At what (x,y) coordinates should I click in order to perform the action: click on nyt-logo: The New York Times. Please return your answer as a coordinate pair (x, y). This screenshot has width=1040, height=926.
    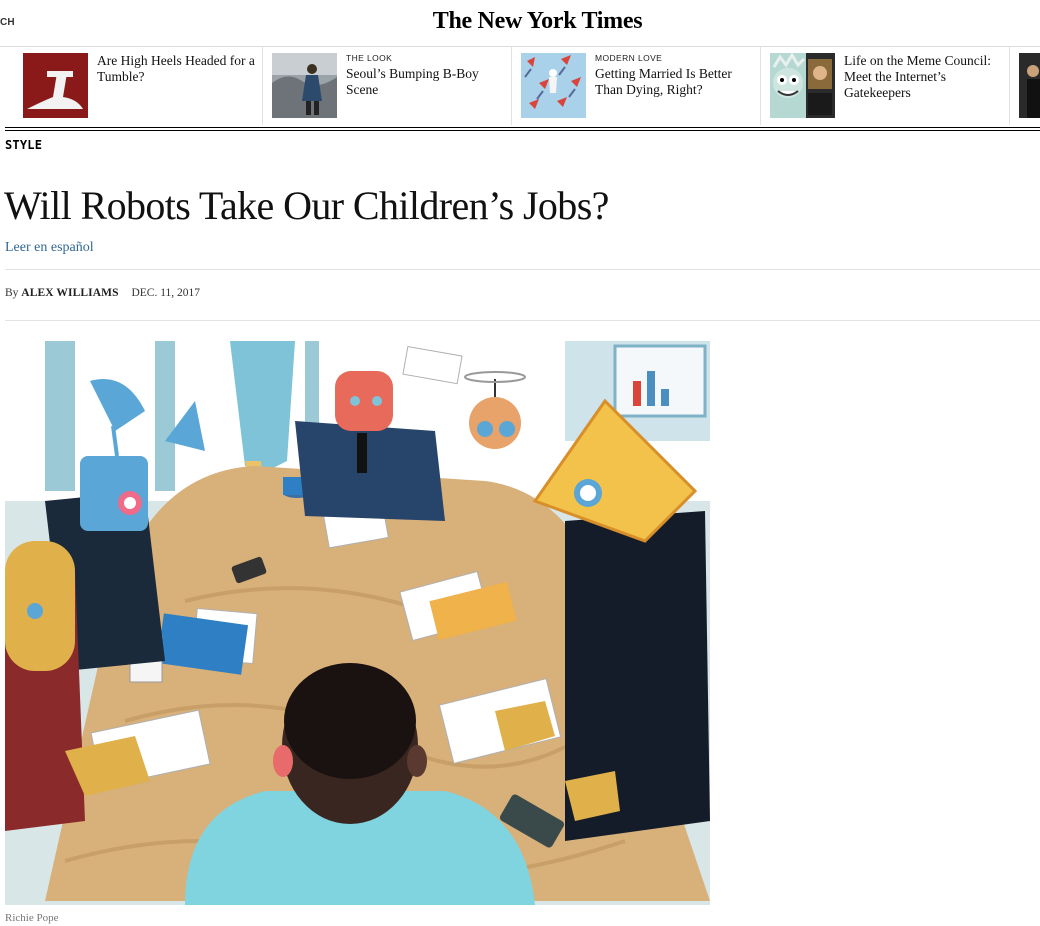
    Looking at the image, I should click on (520, 21).